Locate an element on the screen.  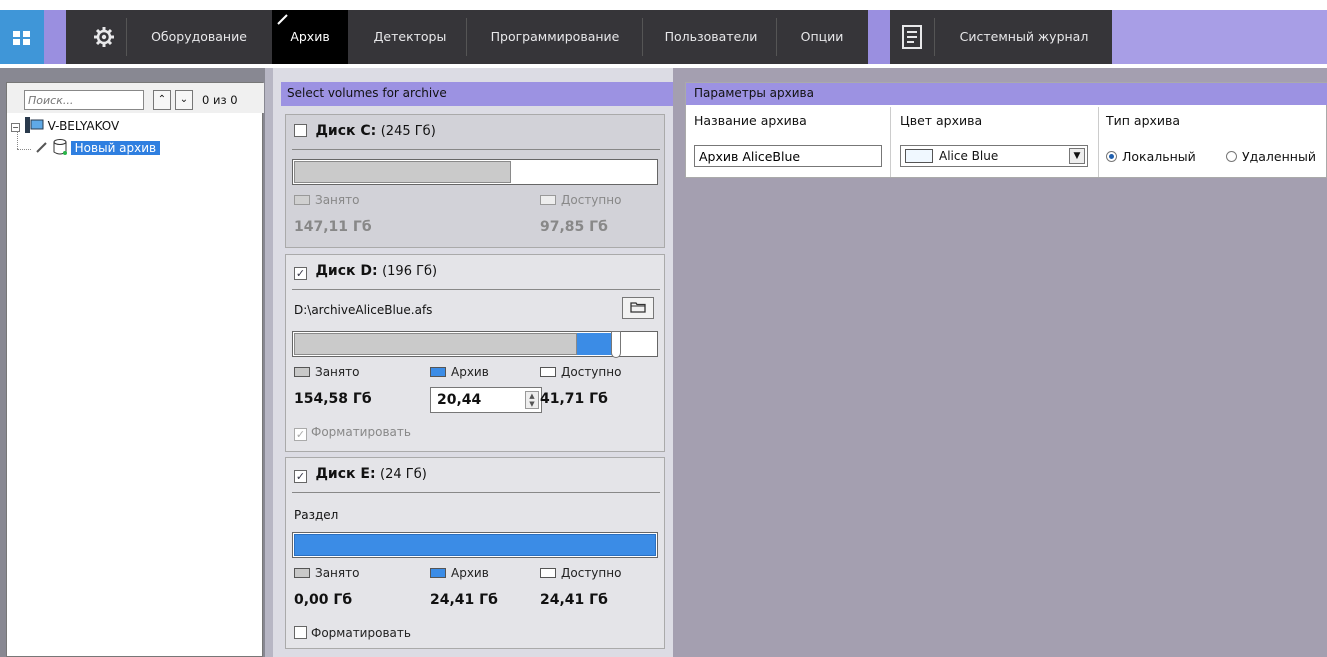
disk-e-format-checkbox is located at coordinates (300, 632).